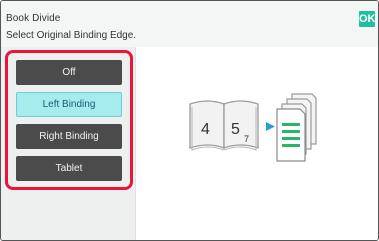 Image resolution: width=379 pixels, height=241 pixels. Describe the element at coordinates (367, 19) in the screenshot. I see `ok-button: OK` at that location.